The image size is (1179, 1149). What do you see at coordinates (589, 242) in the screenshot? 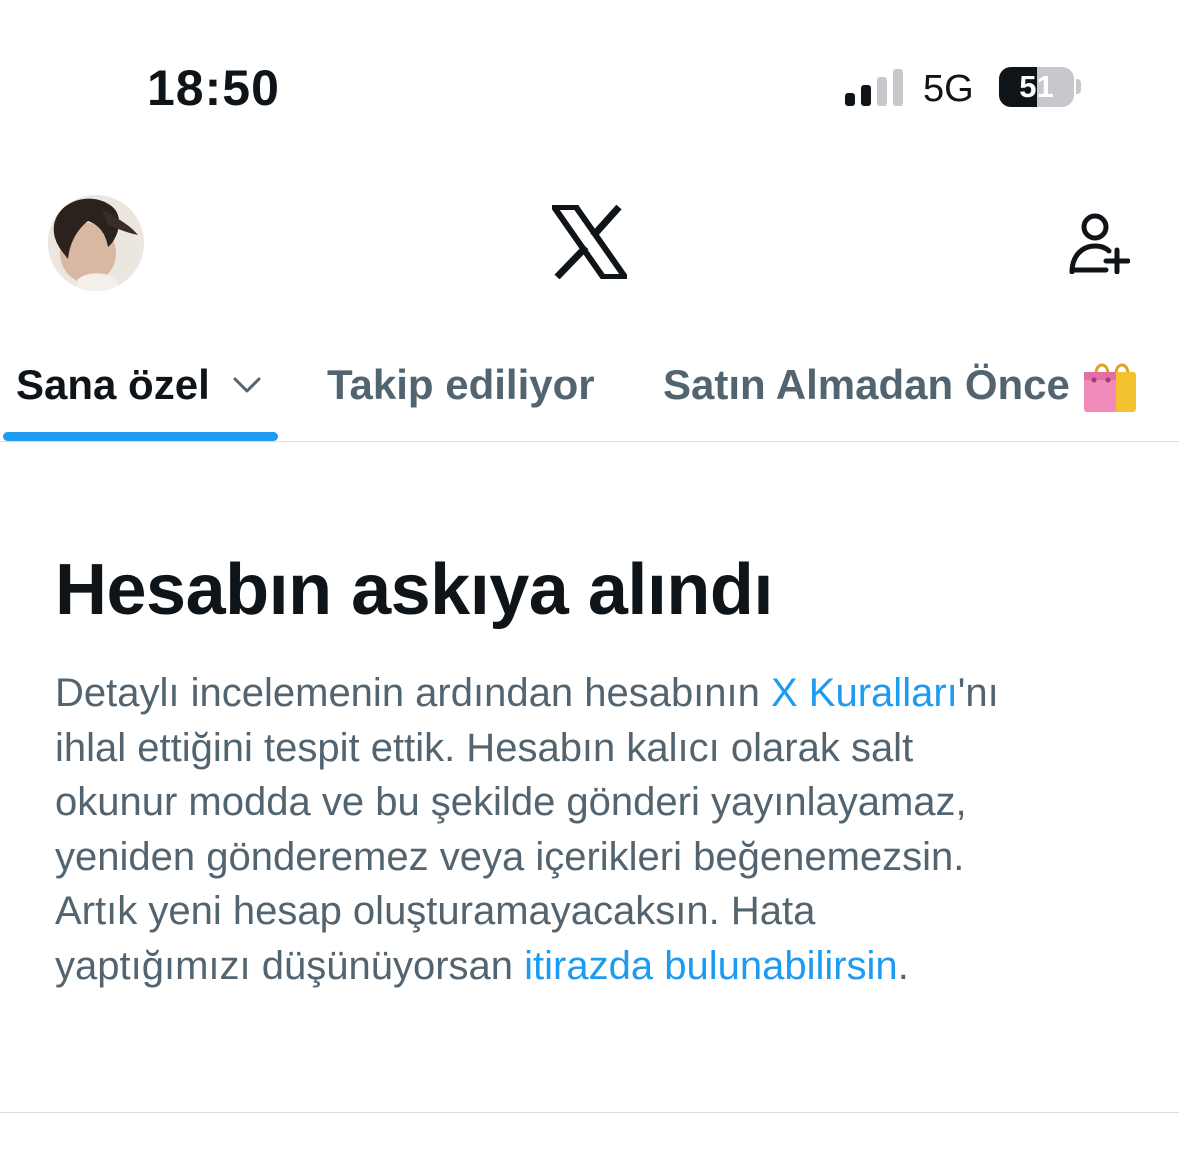
I see `x-logo-icon` at bounding box center [589, 242].